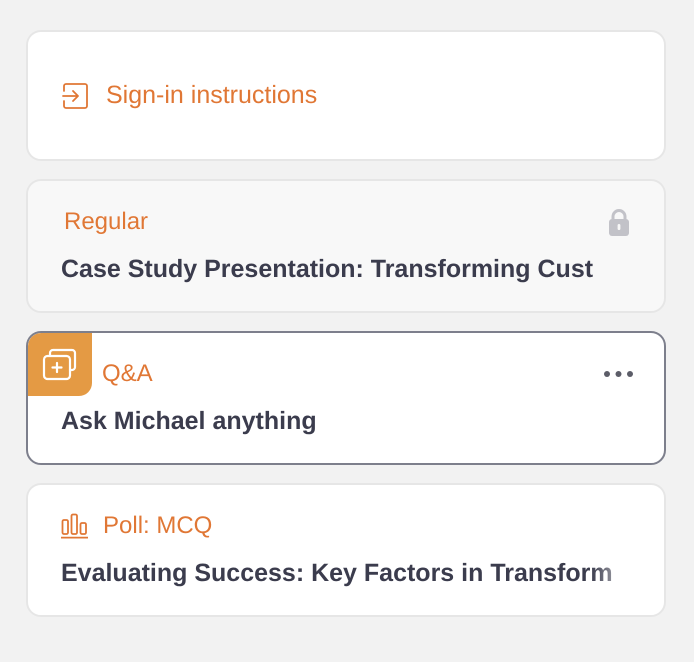 Image resolution: width=694 pixels, height=662 pixels. Describe the element at coordinates (157, 526) in the screenshot. I see `session-type-label: Poll: MCQ` at that location.